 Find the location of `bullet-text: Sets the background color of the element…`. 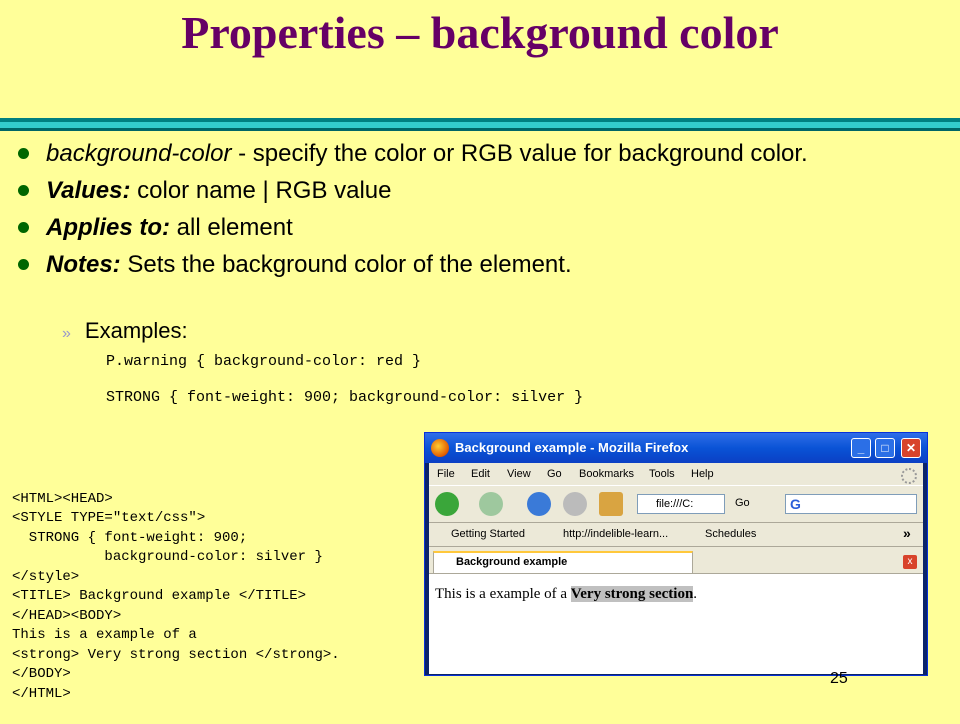

bullet-text: Sets the background color of the element… is located at coordinates (346, 264).